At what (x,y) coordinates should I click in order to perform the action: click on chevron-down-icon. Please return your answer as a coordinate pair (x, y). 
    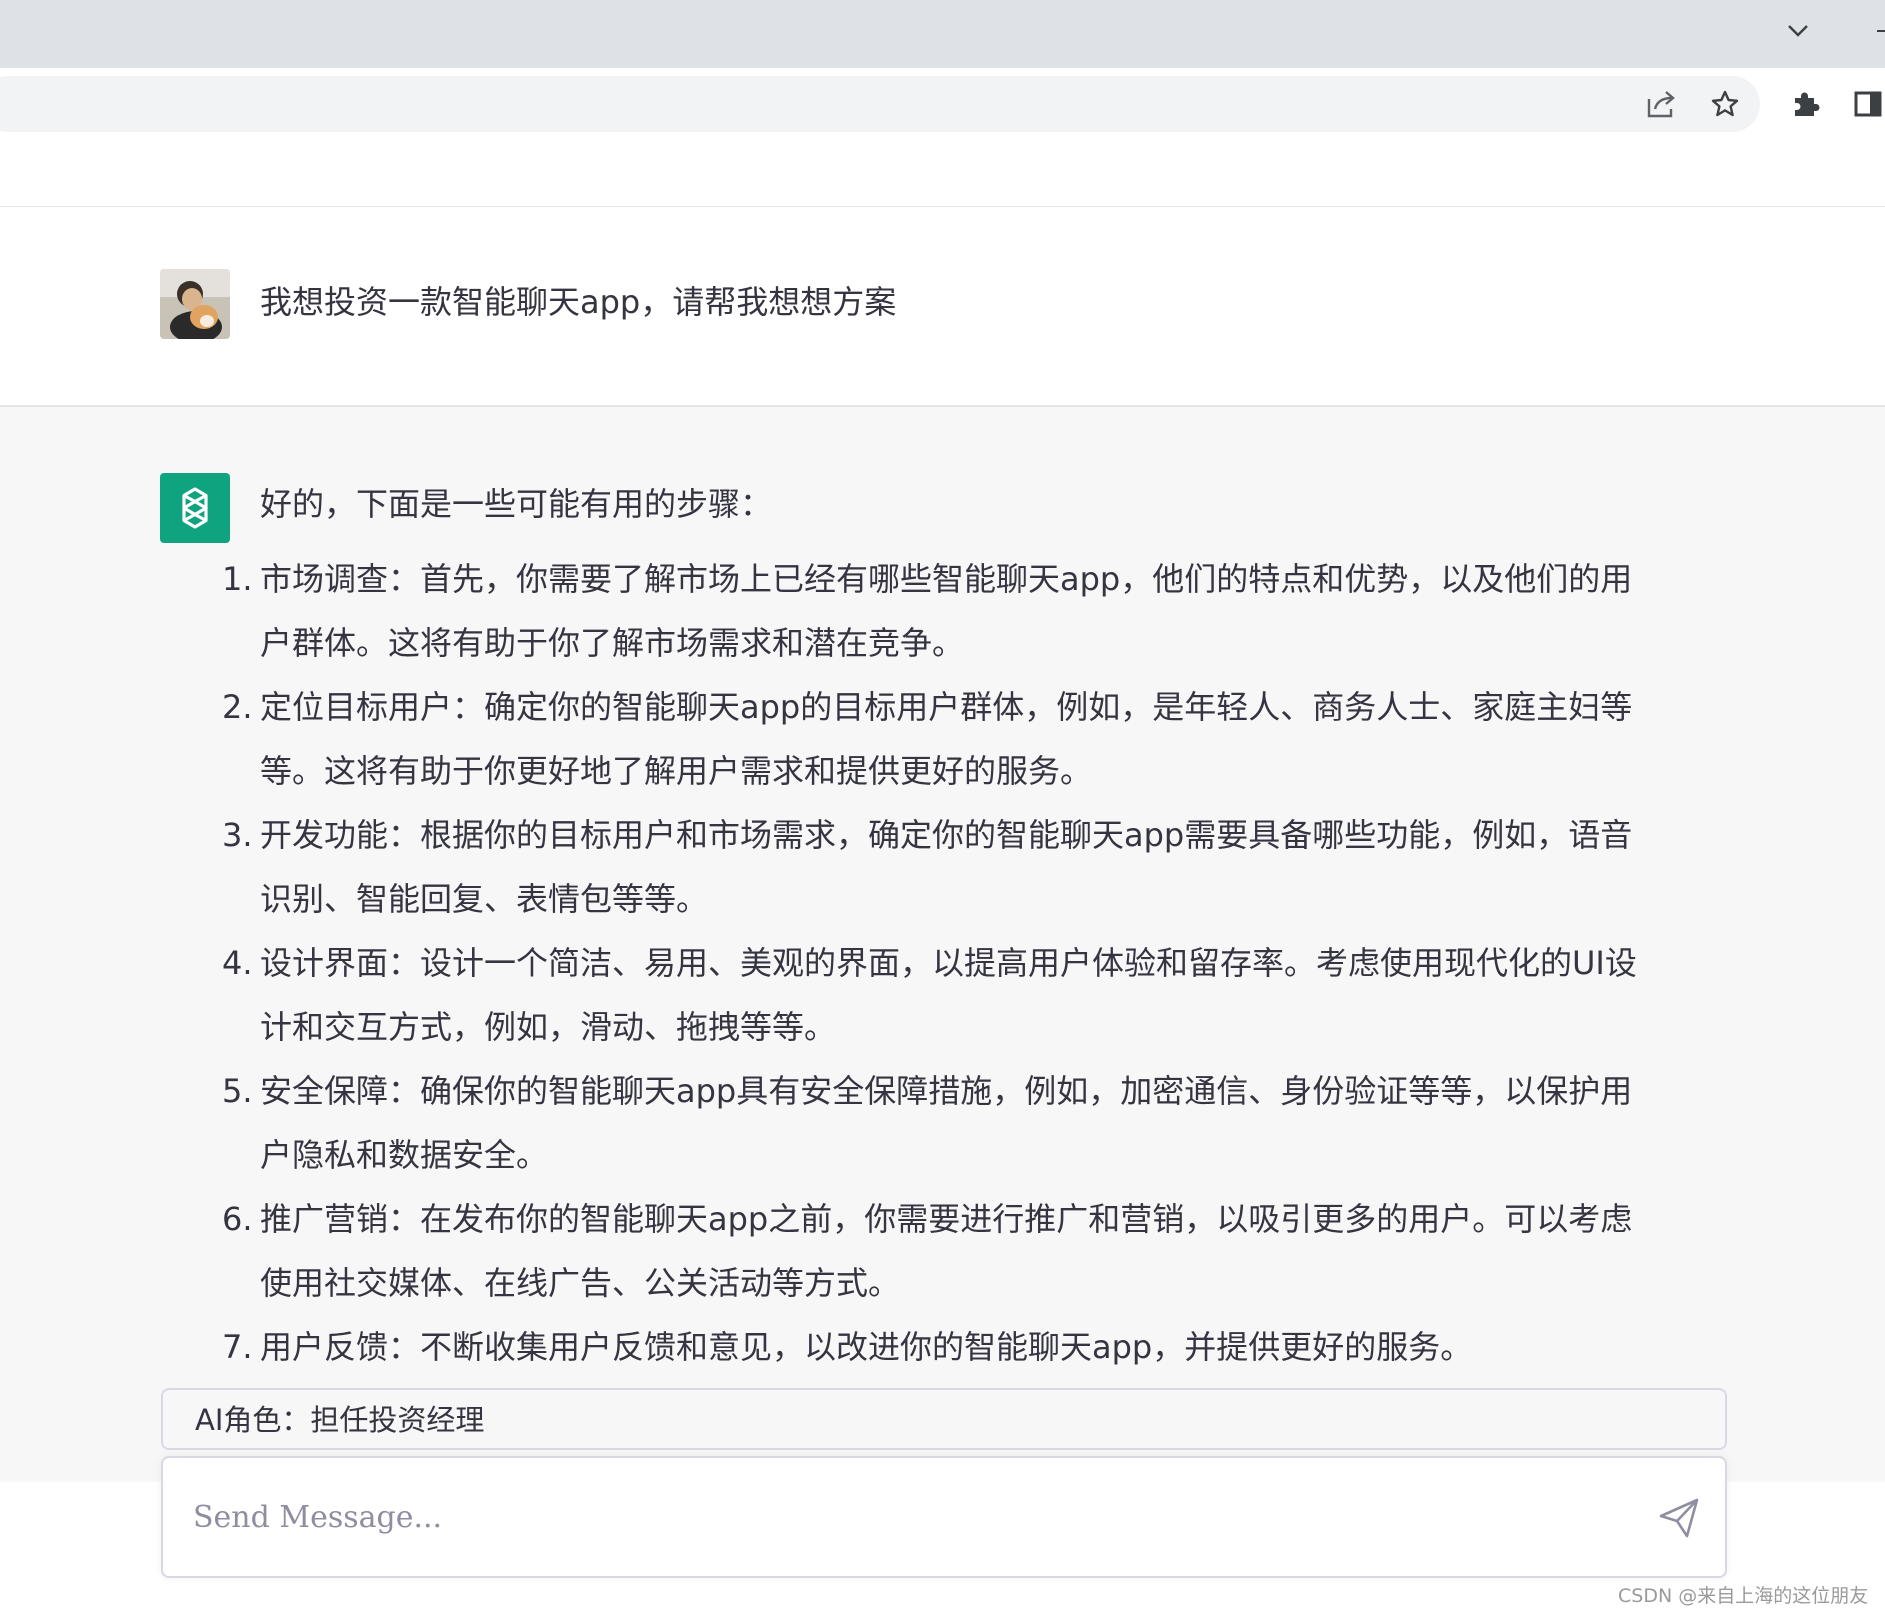
    Looking at the image, I should click on (1798, 31).